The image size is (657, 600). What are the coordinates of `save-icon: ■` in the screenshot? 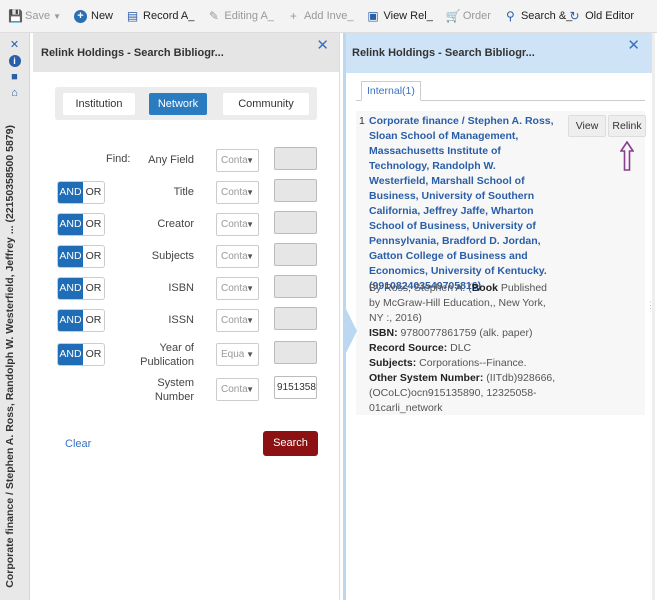 It's located at (15, 77).